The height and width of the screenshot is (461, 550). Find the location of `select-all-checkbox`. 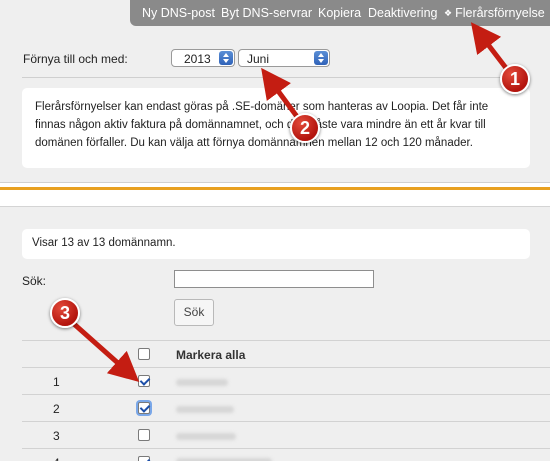

select-all-checkbox is located at coordinates (144, 354).